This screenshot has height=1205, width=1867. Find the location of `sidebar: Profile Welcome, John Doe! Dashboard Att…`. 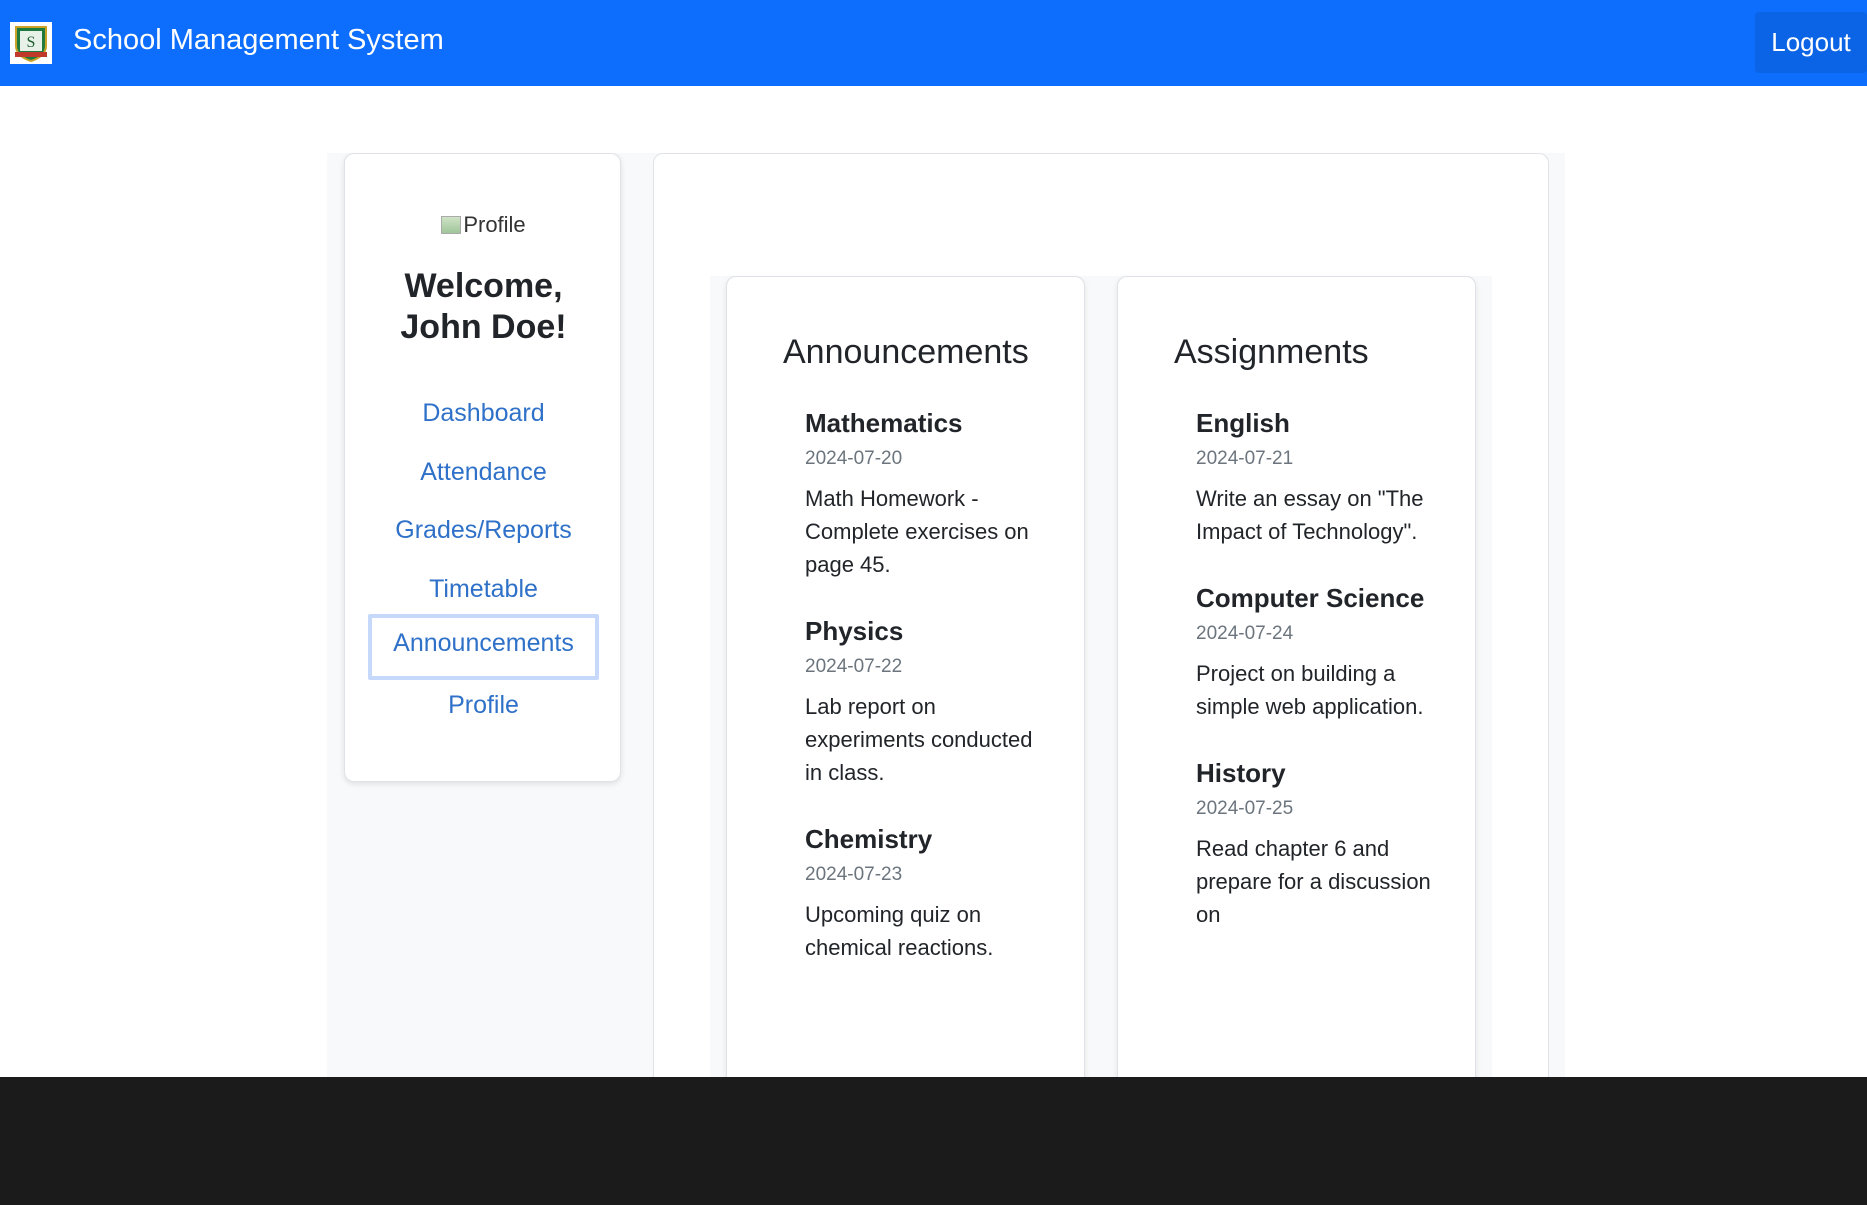

sidebar: Profile Welcome, John Doe! Dashboard Att… is located at coordinates (482, 467).